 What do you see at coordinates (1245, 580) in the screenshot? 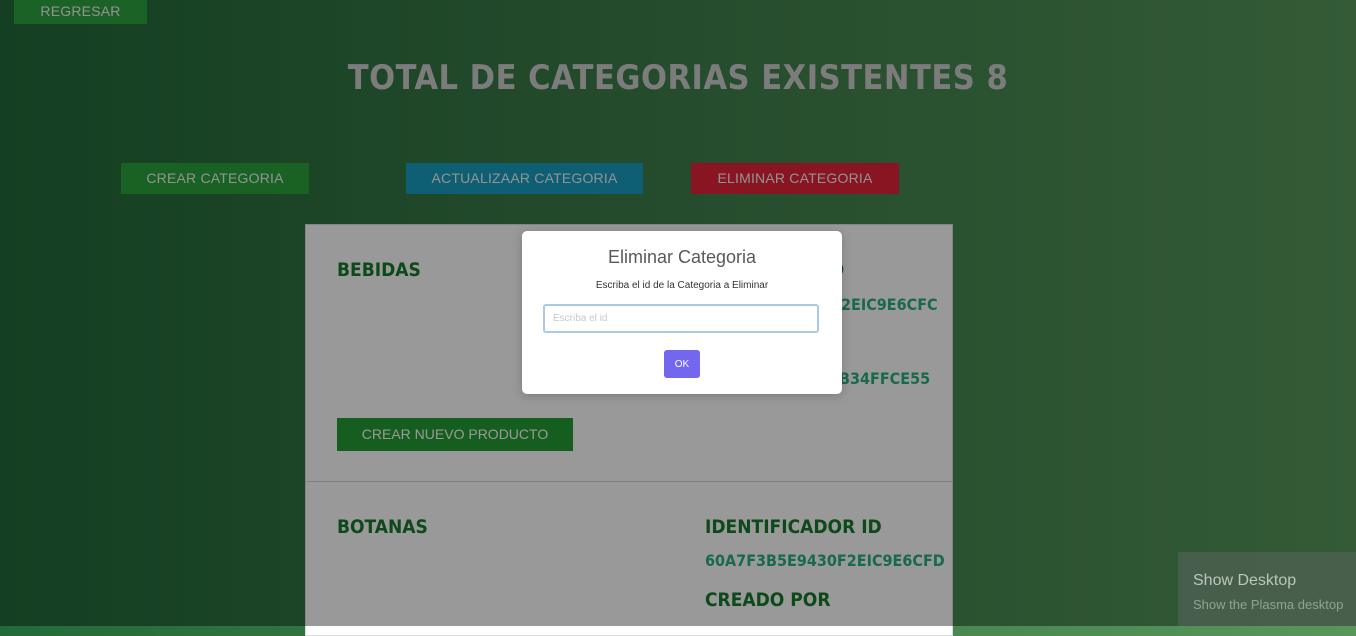
I see `tooltip-title: Show Desktop` at bounding box center [1245, 580].